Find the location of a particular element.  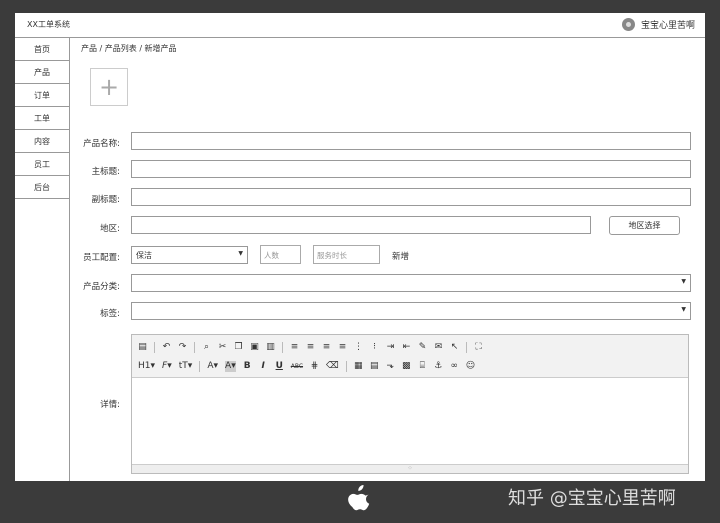

anchor-icon: ⚓ is located at coordinates (438, 366).